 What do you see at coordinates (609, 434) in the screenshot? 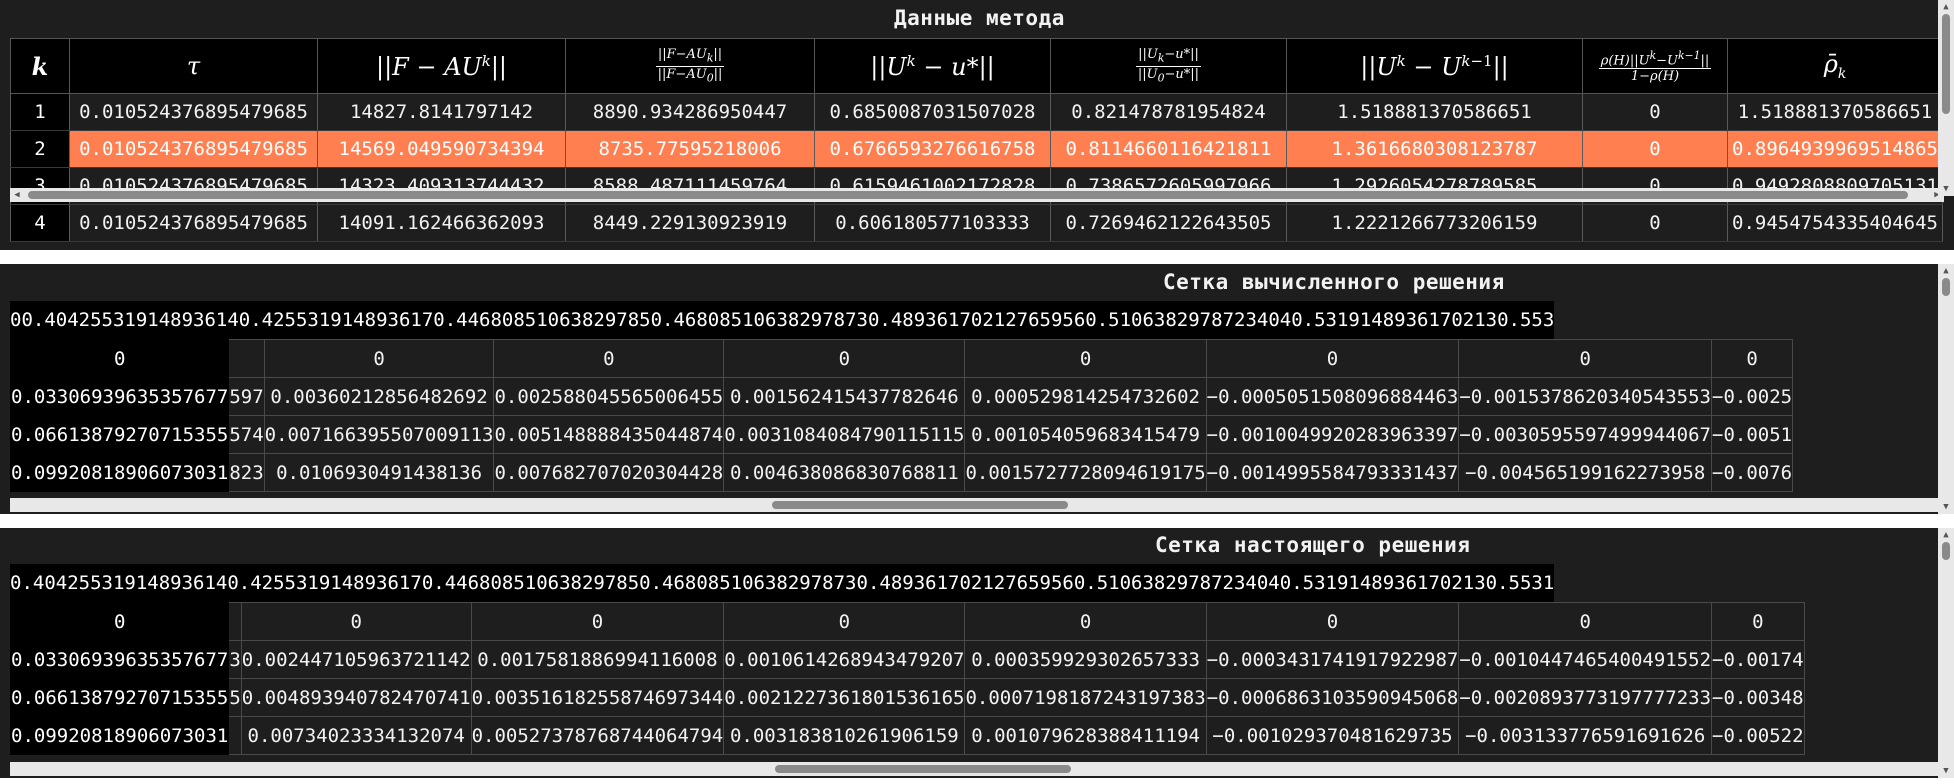
I see `table-cell: 0.005148888435044874` at bounding box center [609, 434].